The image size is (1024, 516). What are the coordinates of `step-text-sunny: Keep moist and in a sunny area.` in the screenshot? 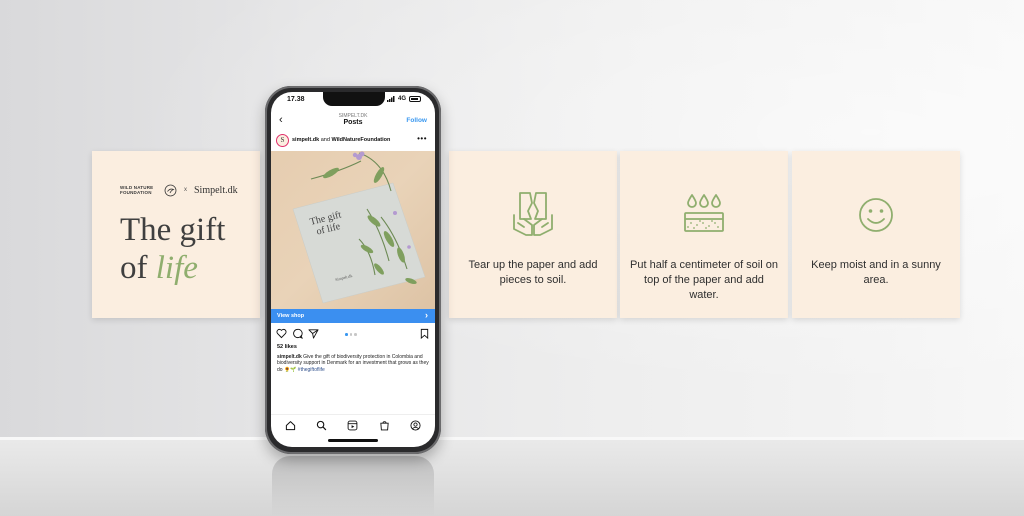 It's located at (876, 272).